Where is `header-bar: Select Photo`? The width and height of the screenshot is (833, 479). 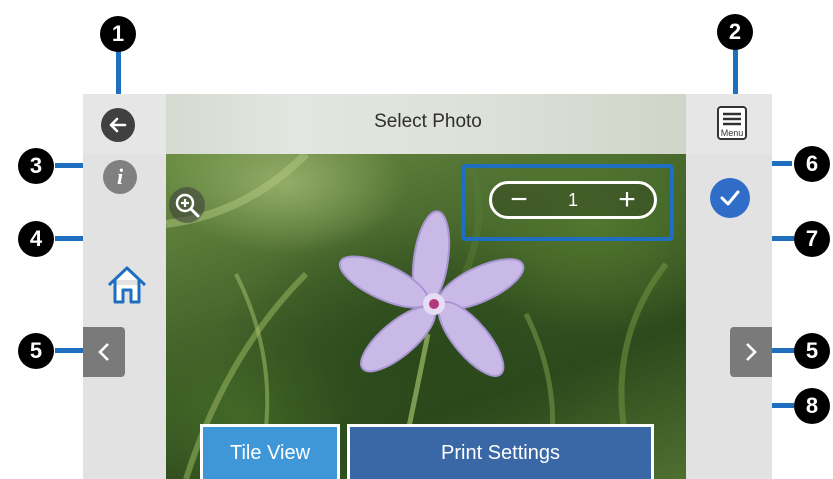
header-bar: Select Photo is located at coordinates (427, 124).